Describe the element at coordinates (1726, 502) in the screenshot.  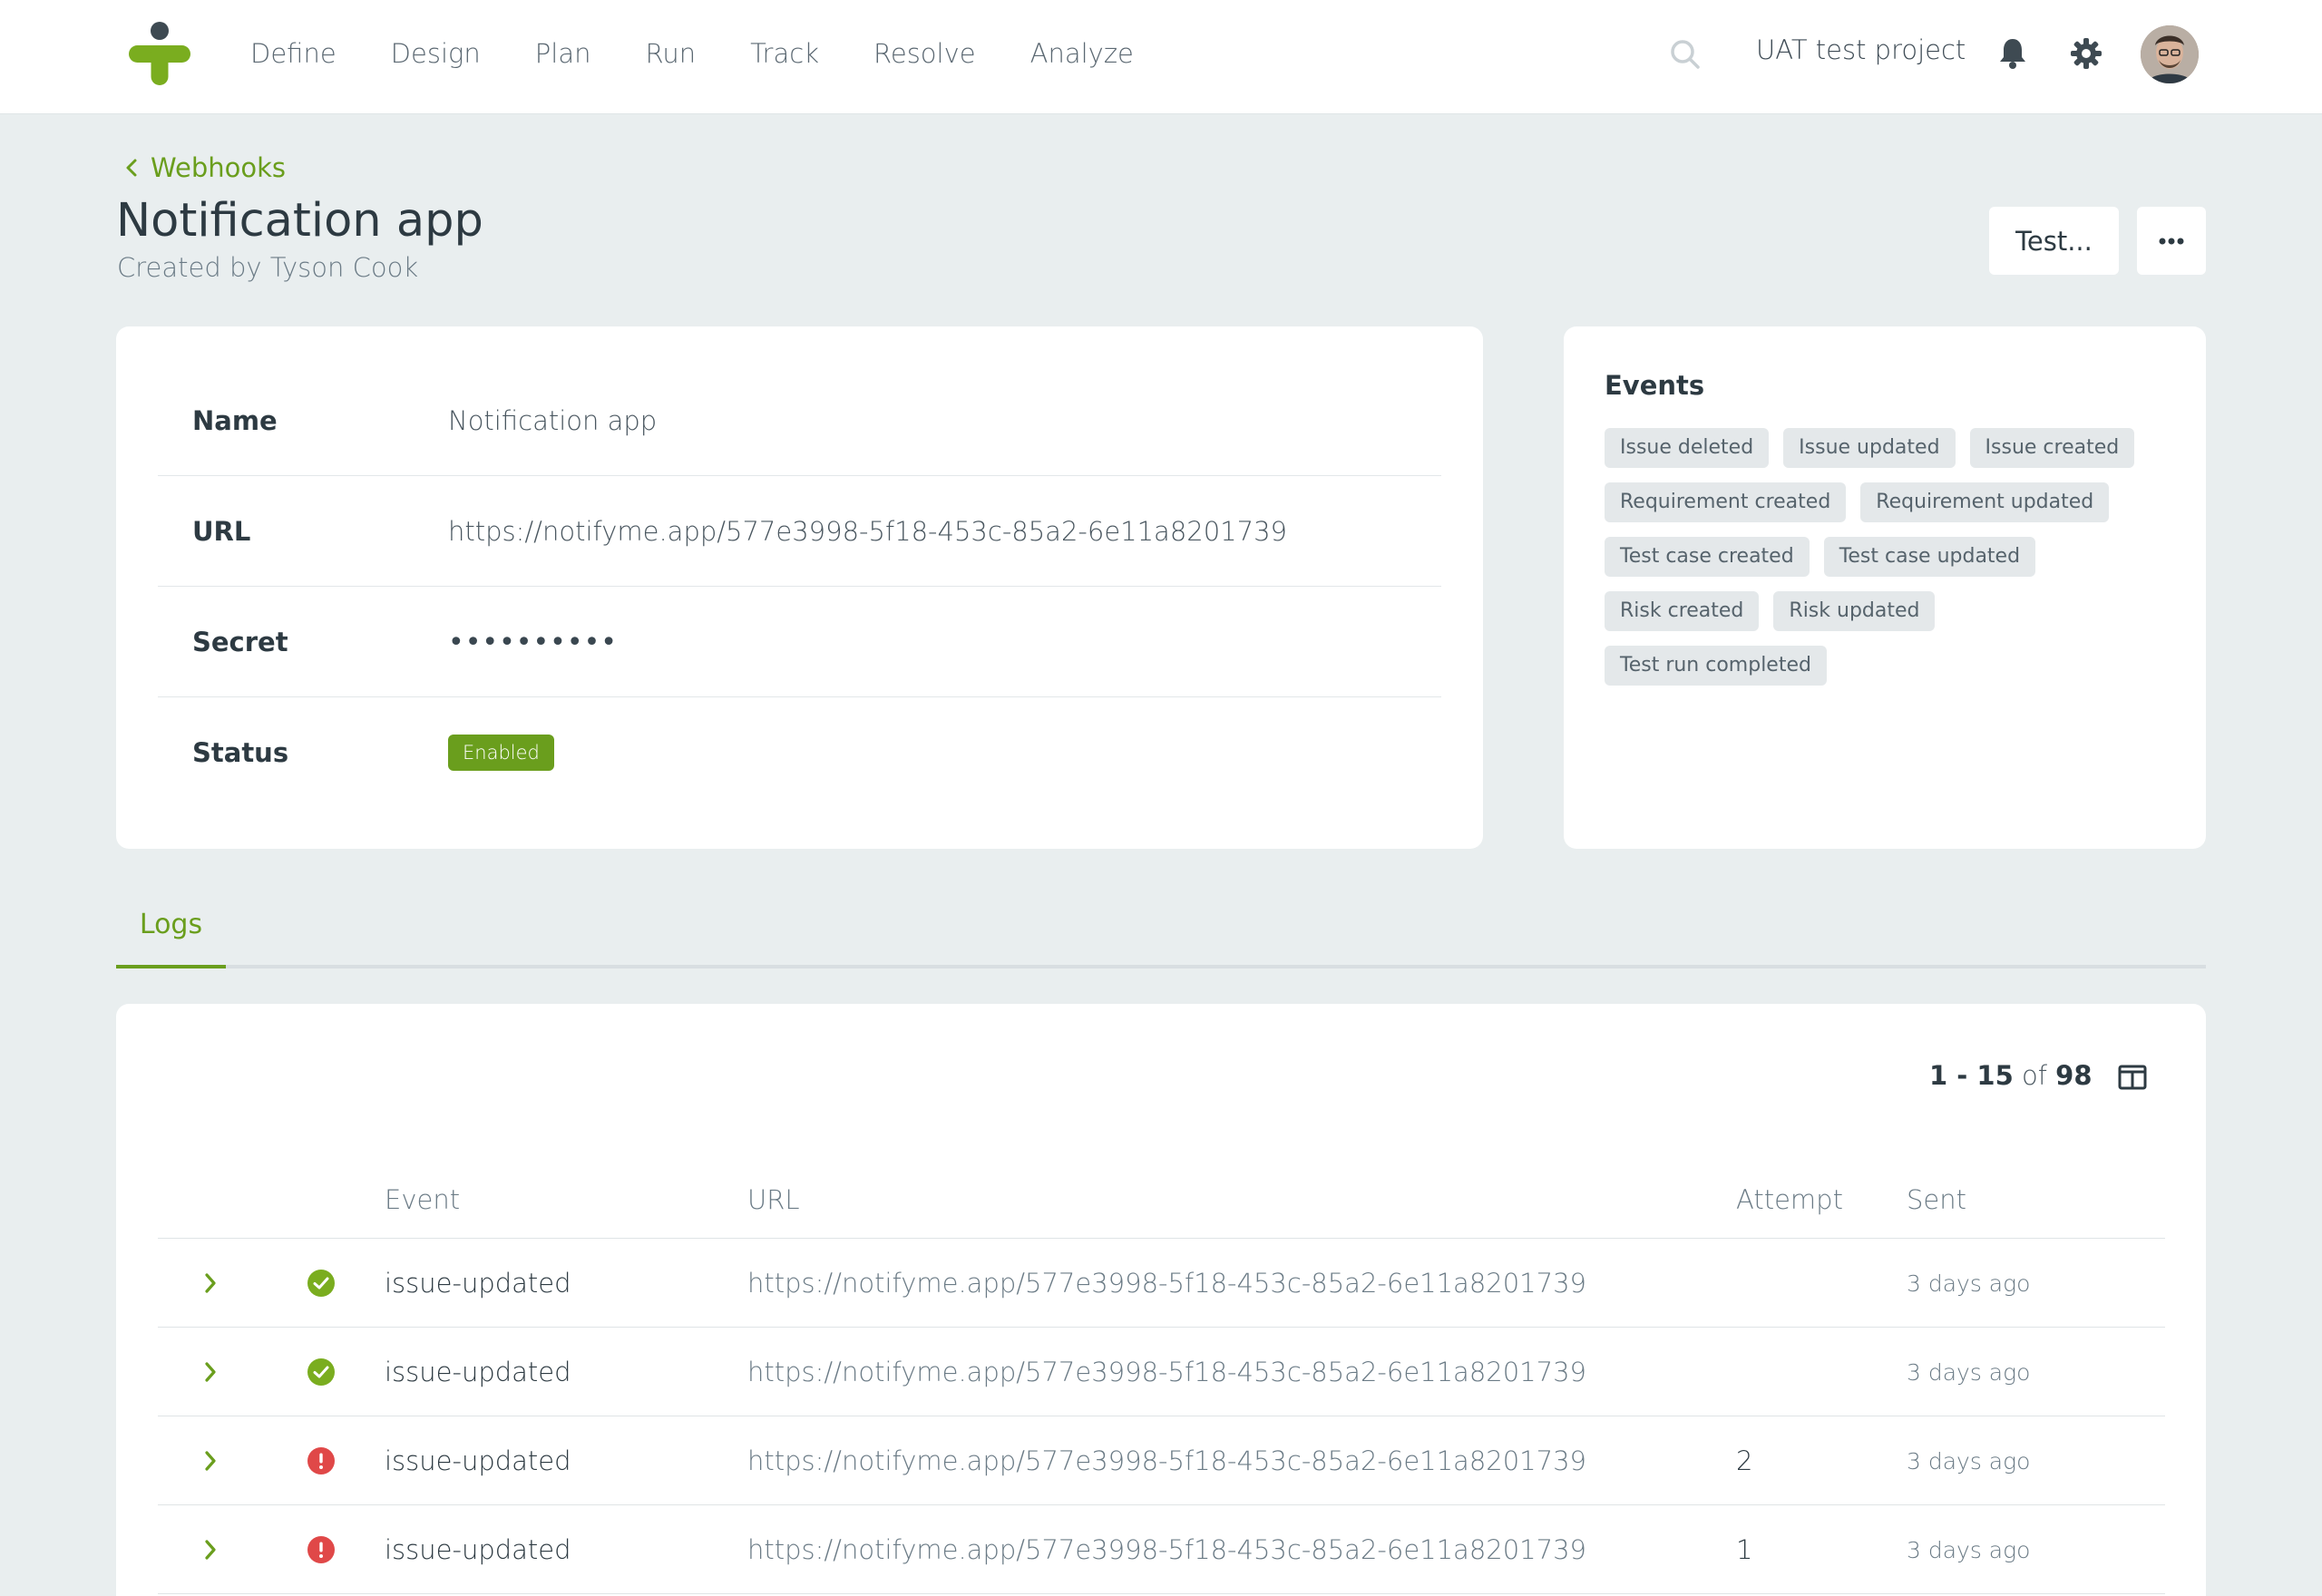
I see `event-chip: Requirement created` at that location.